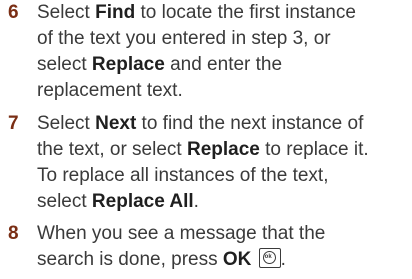 This screenshot has width=412, height=279. What do you see at coordinates (142, 201) in the screenshot?
I see `bold-term: Replace All` at bounding box center [142, 201].